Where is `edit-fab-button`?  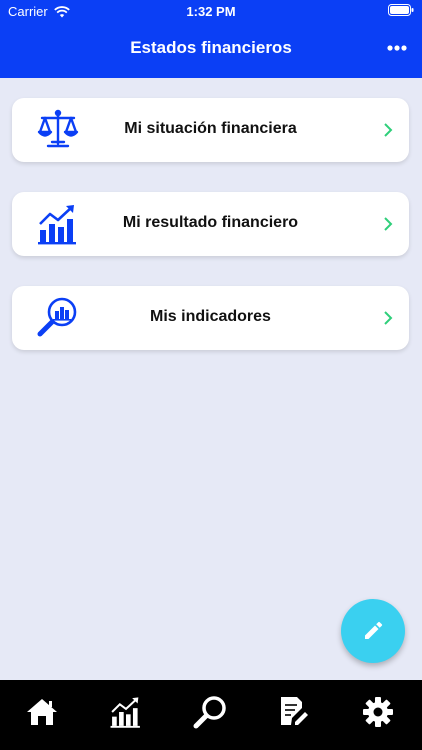
edit-fab-button is located at coordinates (373, 631).